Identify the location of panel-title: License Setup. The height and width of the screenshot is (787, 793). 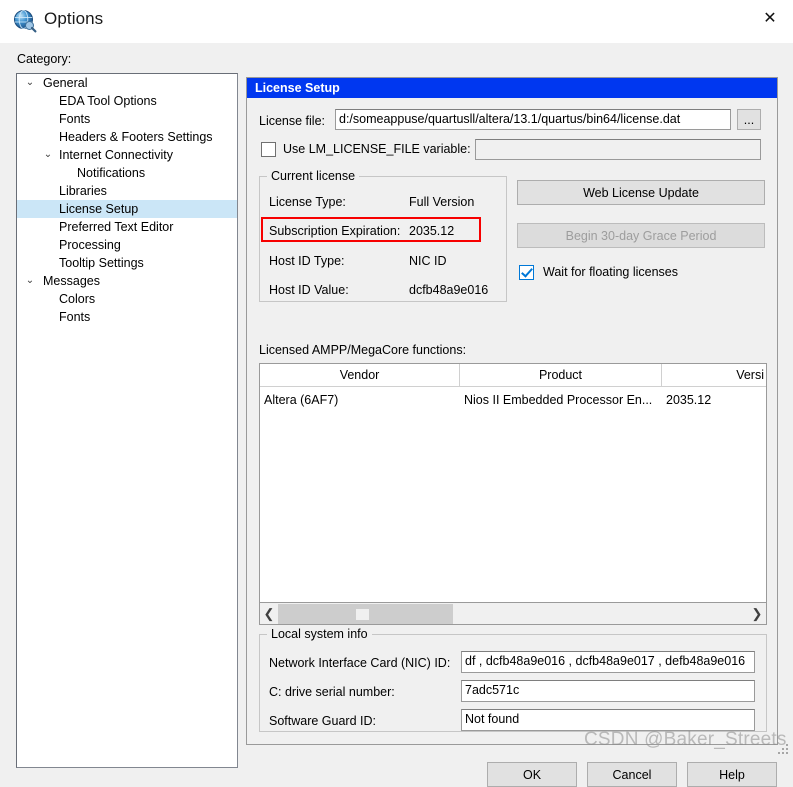
(512, 88).